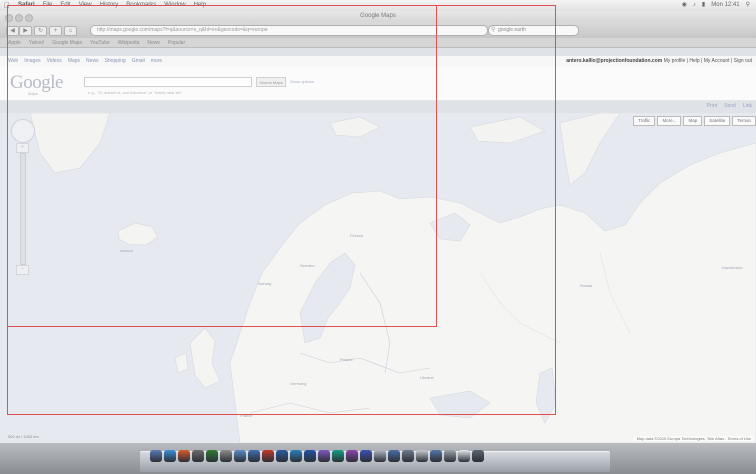 Image resolution: width=756 pixels, height=474 pixels. I want to click on menu-edit: Edit, so click(65, 5).